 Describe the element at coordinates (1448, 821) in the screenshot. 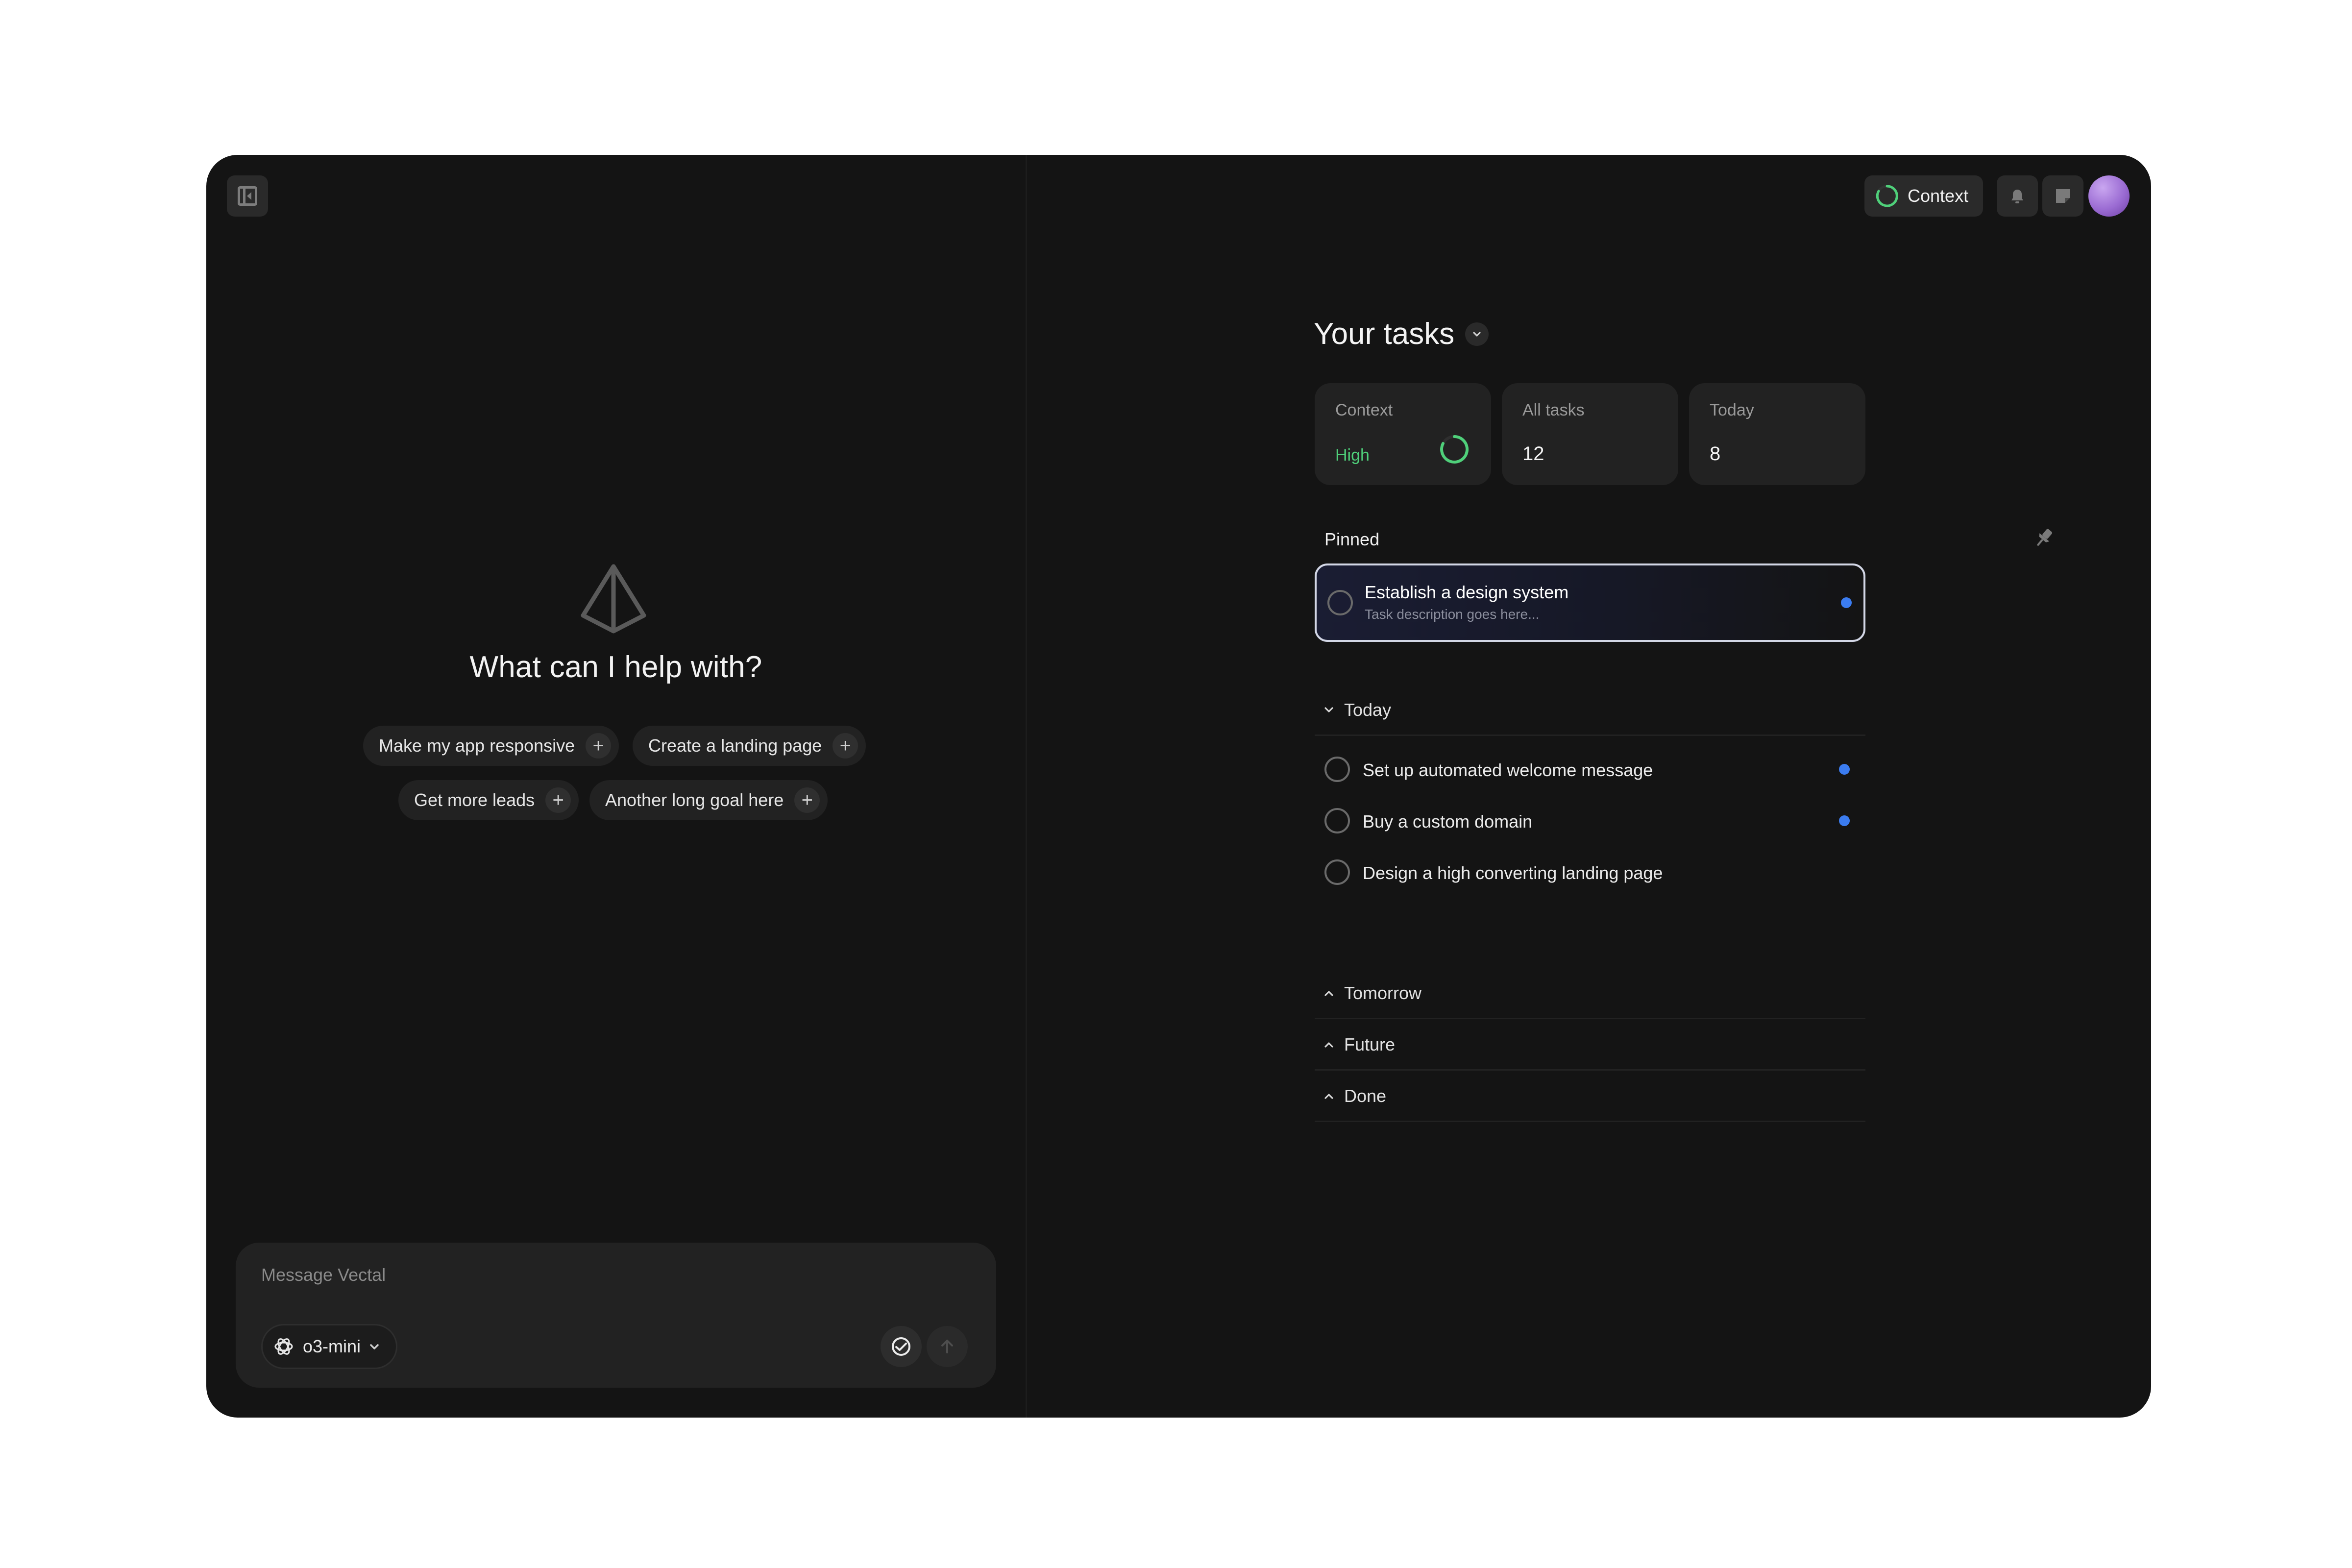

I see `task-title: Buy a custom domain` at that location.